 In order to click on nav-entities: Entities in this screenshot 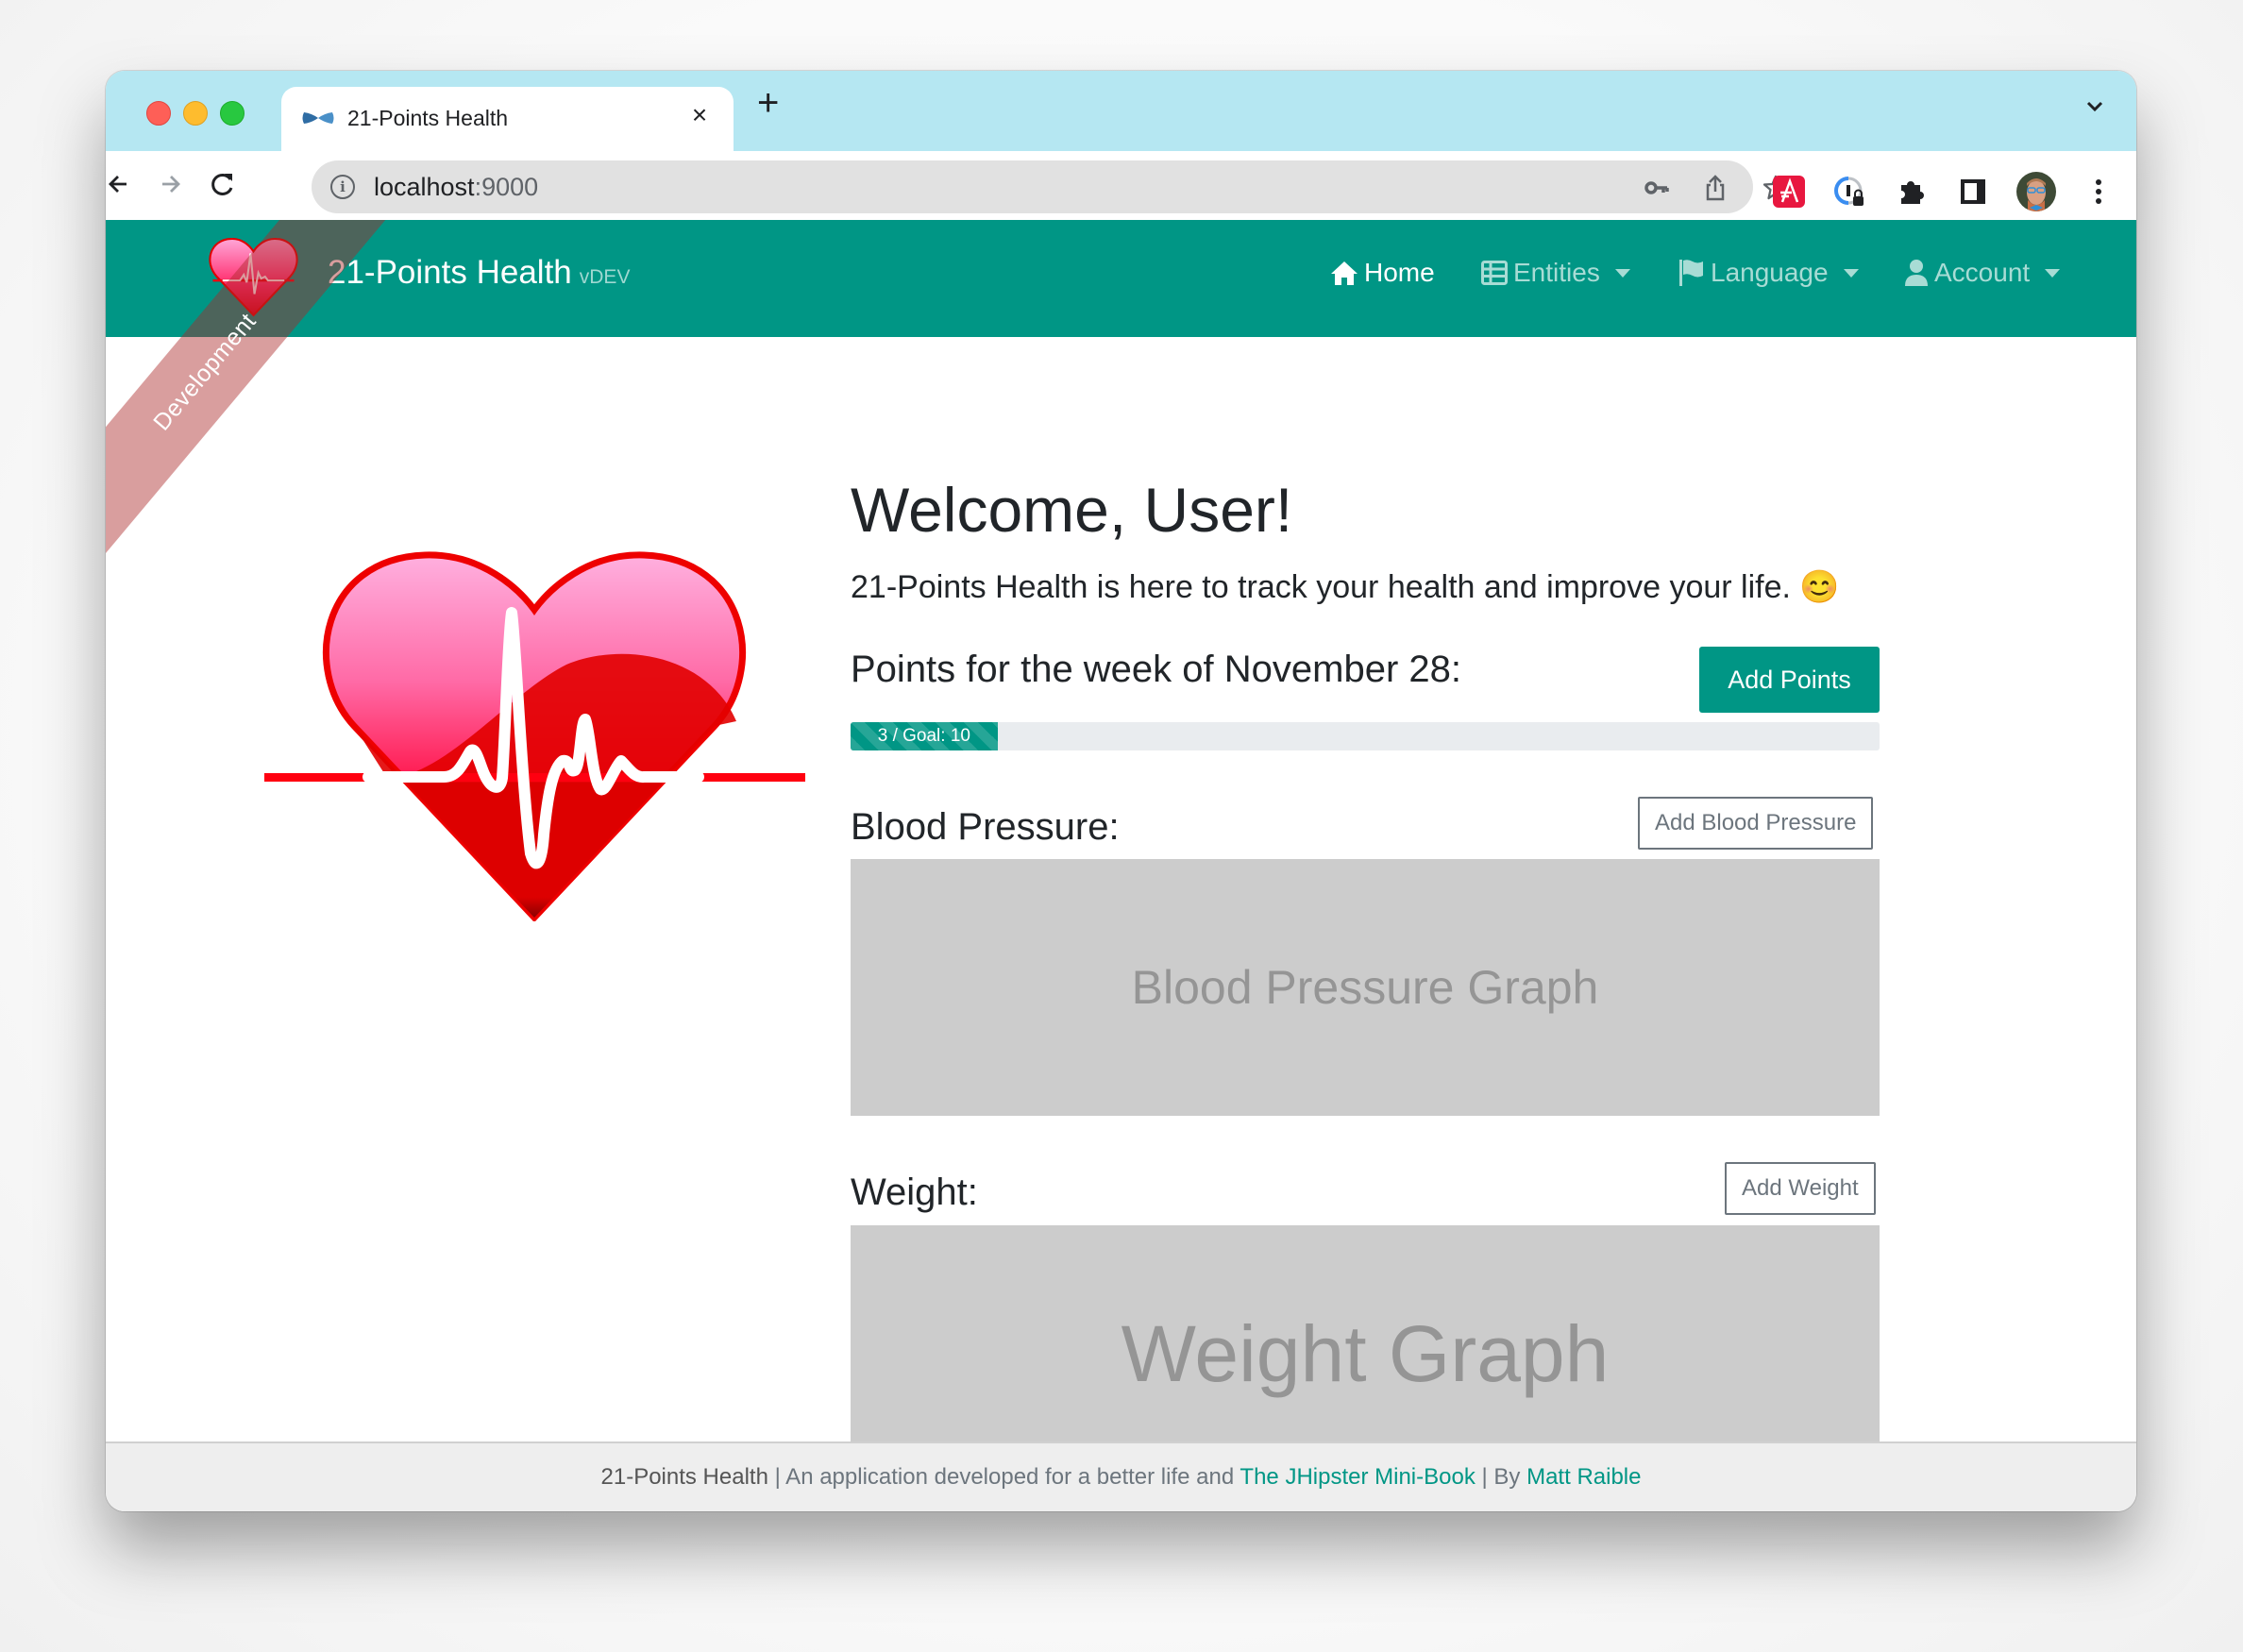, I will do `click(1555, 273)`.